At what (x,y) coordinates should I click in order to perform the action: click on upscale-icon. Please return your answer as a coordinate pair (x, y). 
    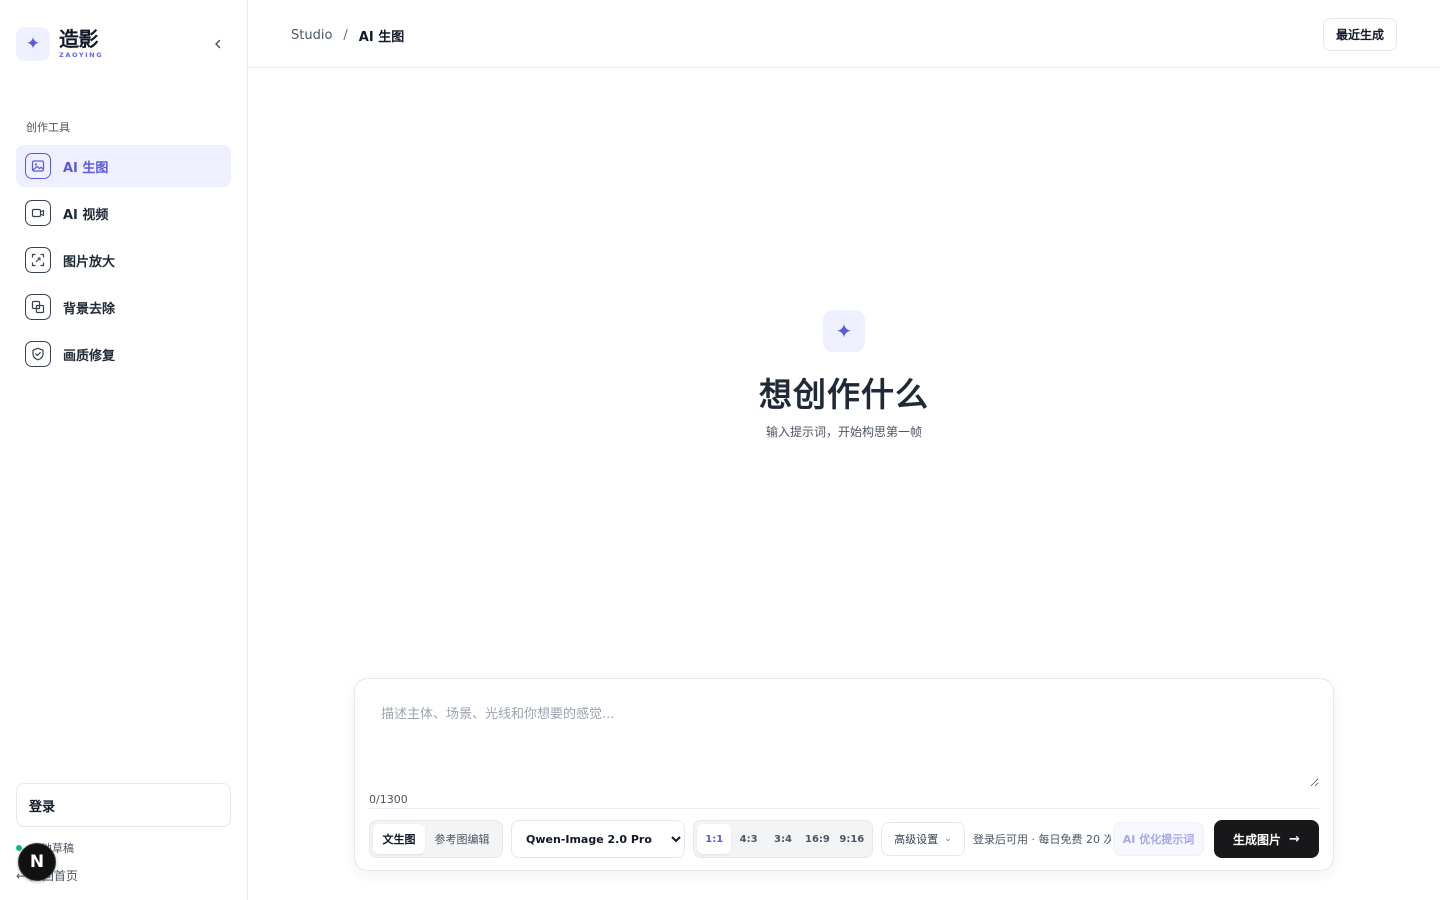
    Looking at the image, I should click on (38, 260).